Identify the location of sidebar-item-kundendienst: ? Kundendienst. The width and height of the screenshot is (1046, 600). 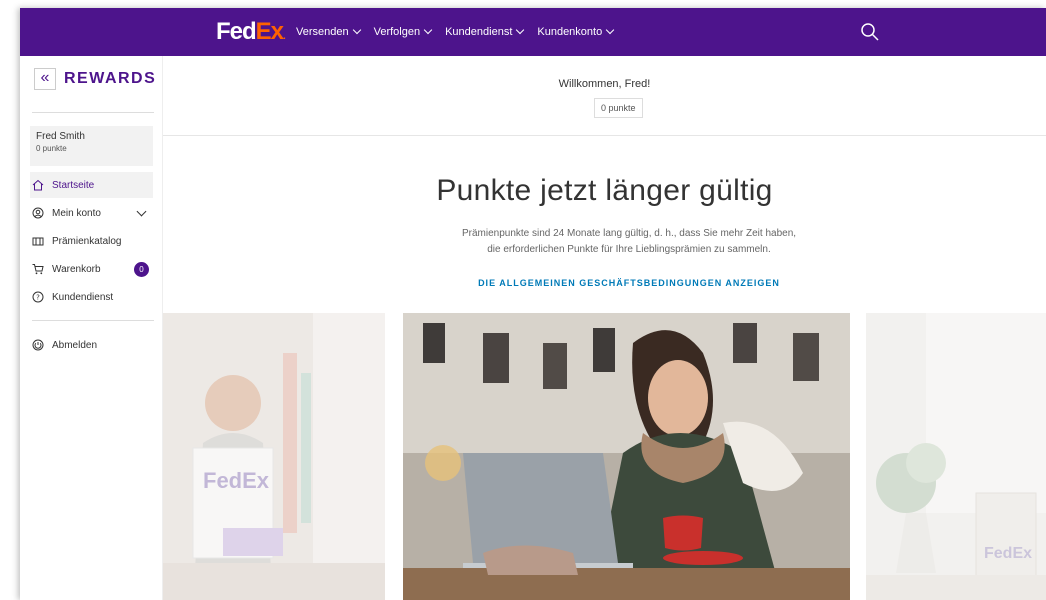
(91, 297).